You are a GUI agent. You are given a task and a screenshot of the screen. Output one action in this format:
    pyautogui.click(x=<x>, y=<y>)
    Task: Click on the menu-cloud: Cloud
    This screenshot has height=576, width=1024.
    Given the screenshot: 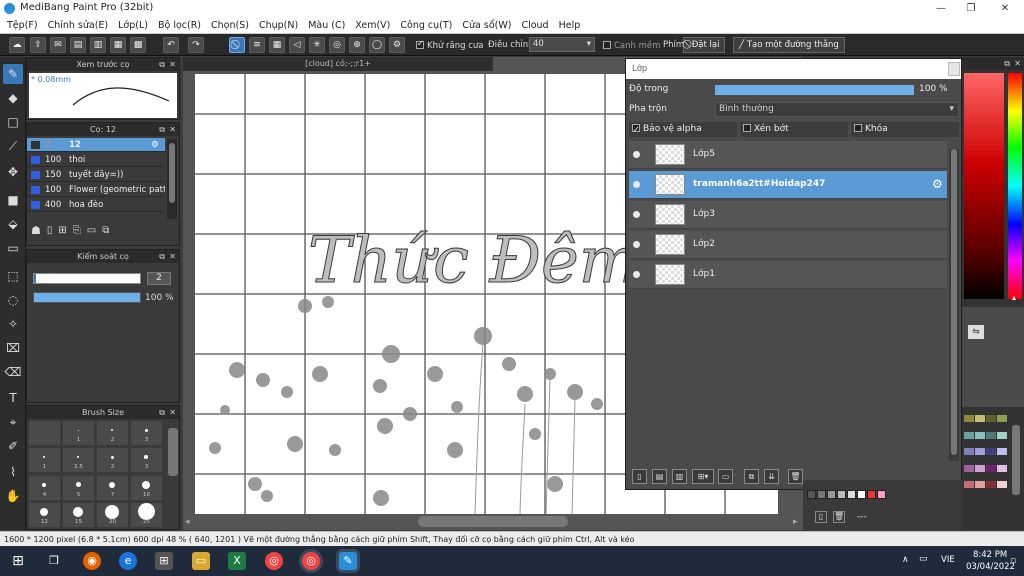 What is the action you would take?
    pyautogui.click(x=534, y=25)
    